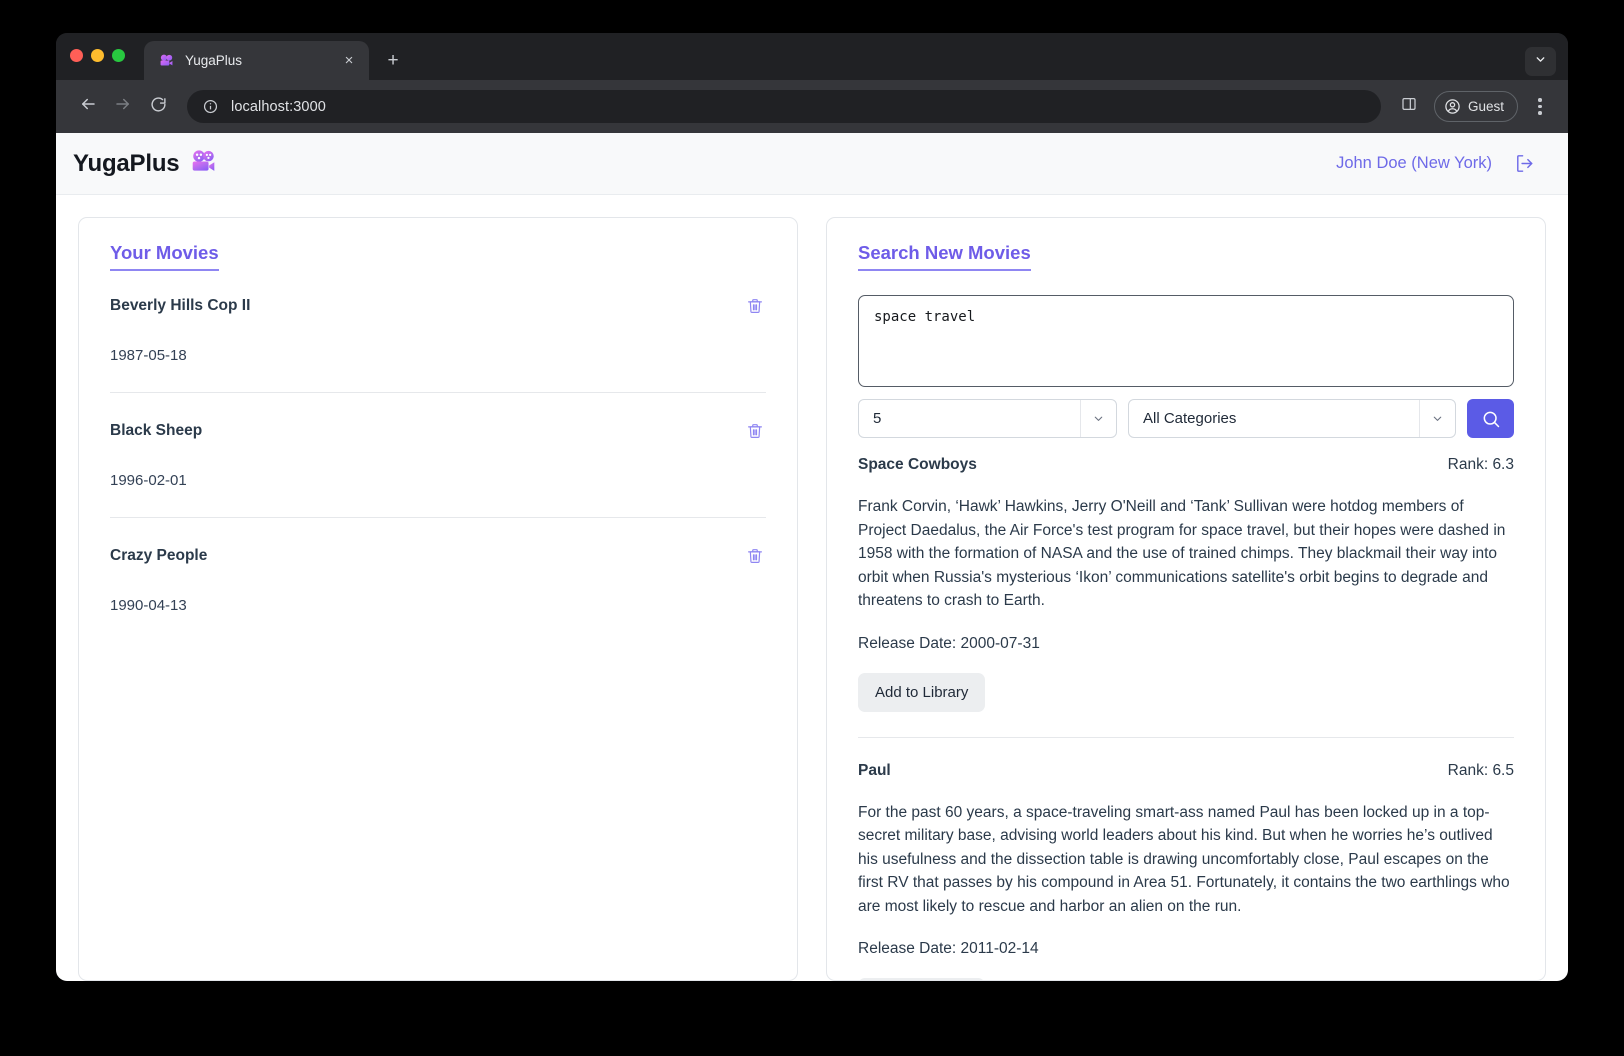  I want to click on forward-arrow-icon, so click(123, 106).